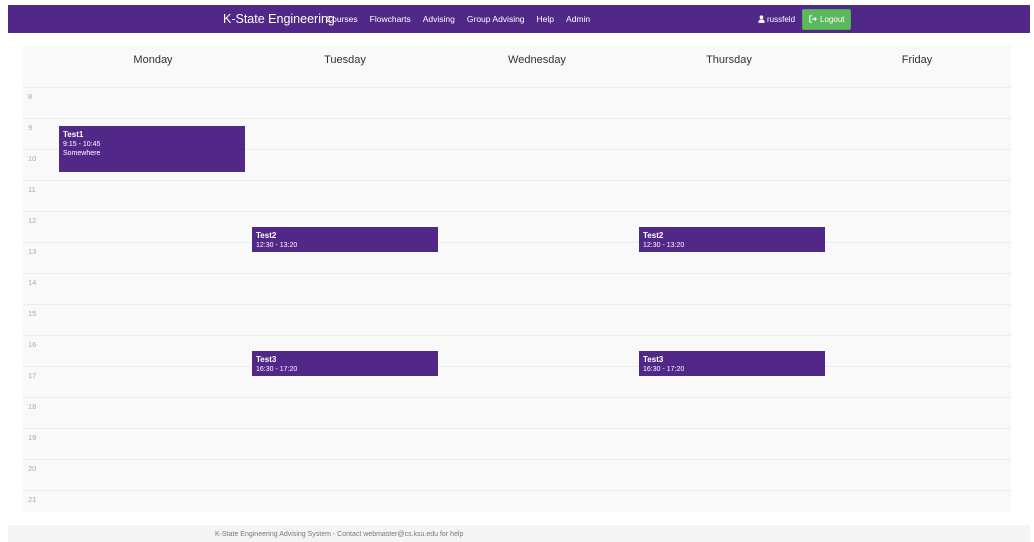 The width and height of the screenshot is (1034, 542). What do you see at coordinates (732, 363) in the screenshot?
I see `calendar-event-test3-thursday: Test3 16:30 - 17:20` at bounding box center [732, 363].